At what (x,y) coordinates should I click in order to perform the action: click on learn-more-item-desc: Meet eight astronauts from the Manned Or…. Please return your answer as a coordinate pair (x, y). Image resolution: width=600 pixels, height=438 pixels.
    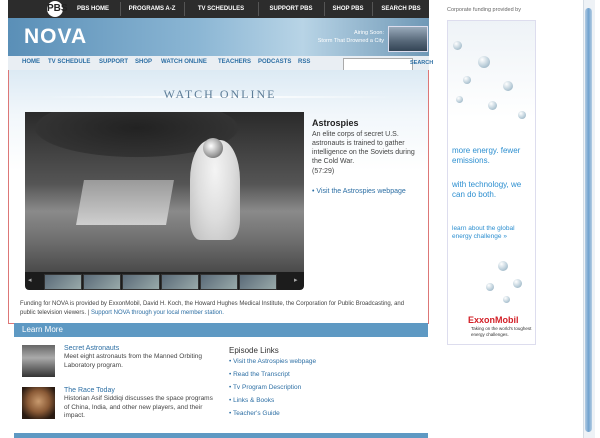
    Looking at the image, I should click on (133, 361).